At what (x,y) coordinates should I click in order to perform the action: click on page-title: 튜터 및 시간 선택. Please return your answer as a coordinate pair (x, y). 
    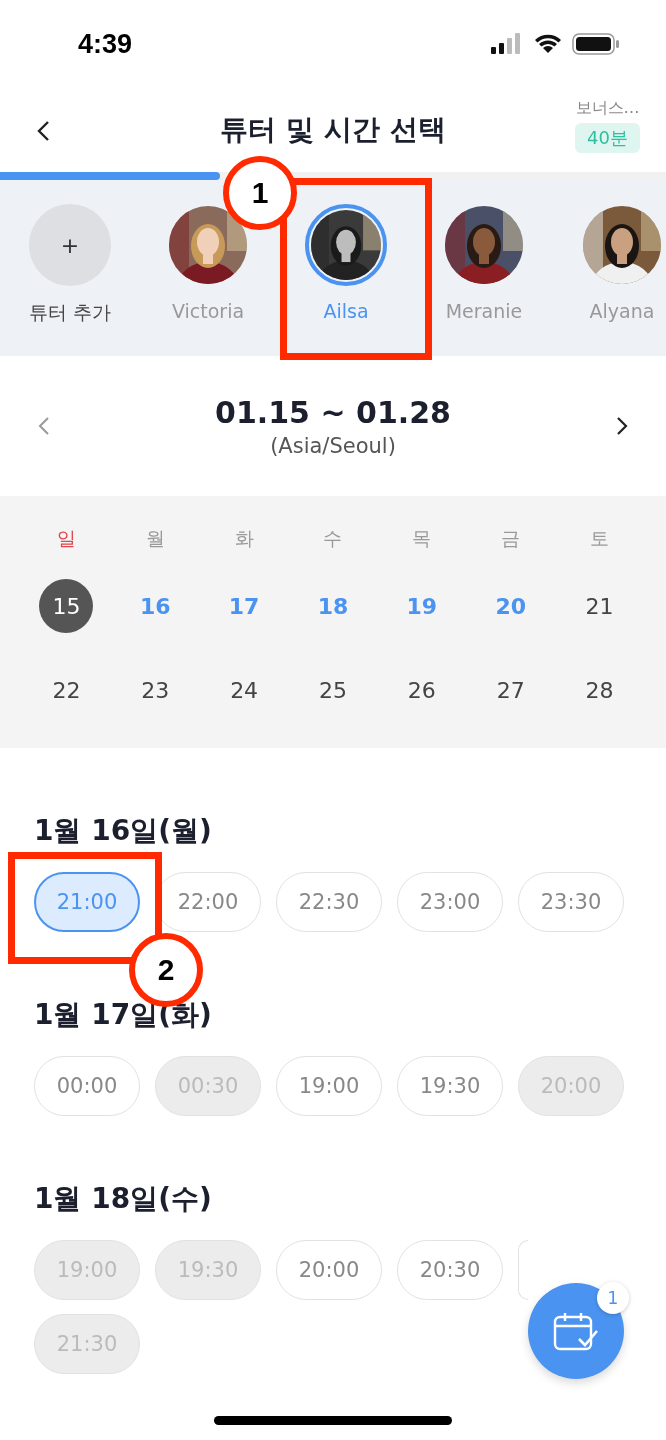
    Looking at the image, I should click on (333, 130).